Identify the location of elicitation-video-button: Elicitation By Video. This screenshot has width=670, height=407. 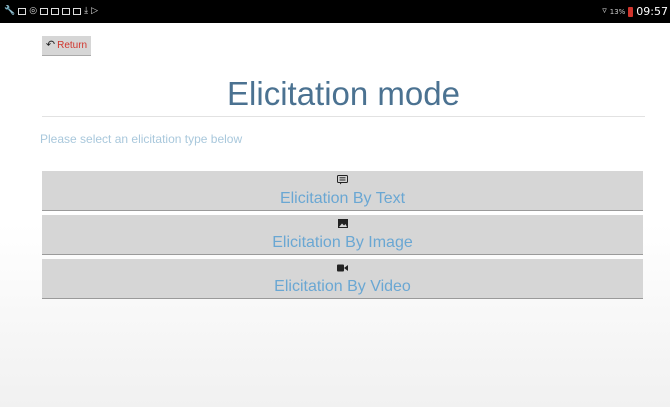
(342, 279).